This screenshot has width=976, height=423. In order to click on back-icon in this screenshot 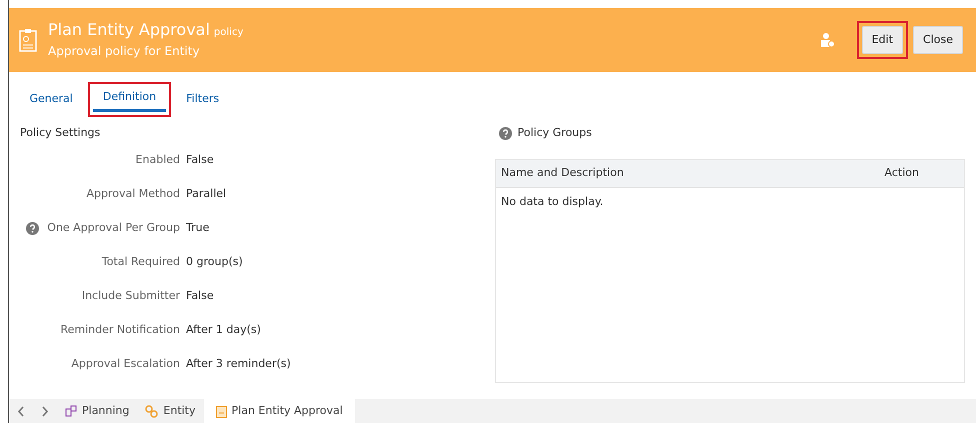, I will do `click(21, 411)`.